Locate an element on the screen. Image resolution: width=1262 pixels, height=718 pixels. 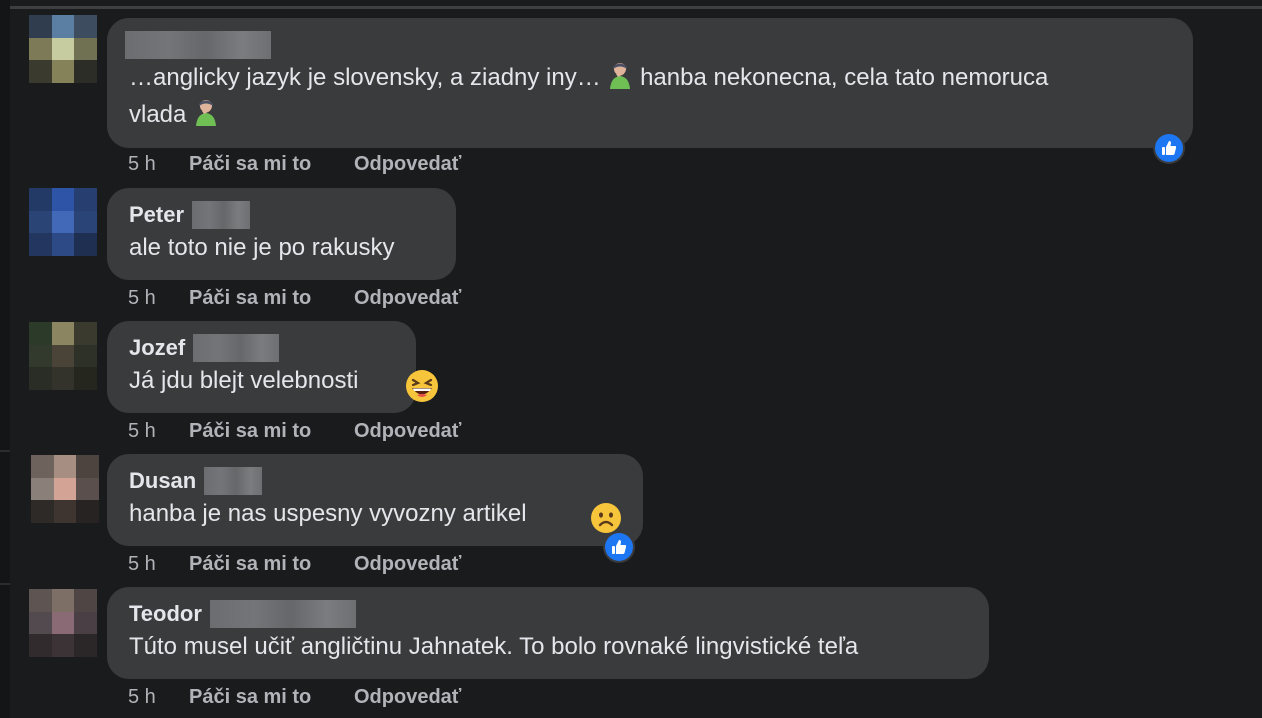
author-name: Teodor is located at coordinates (165, 614).